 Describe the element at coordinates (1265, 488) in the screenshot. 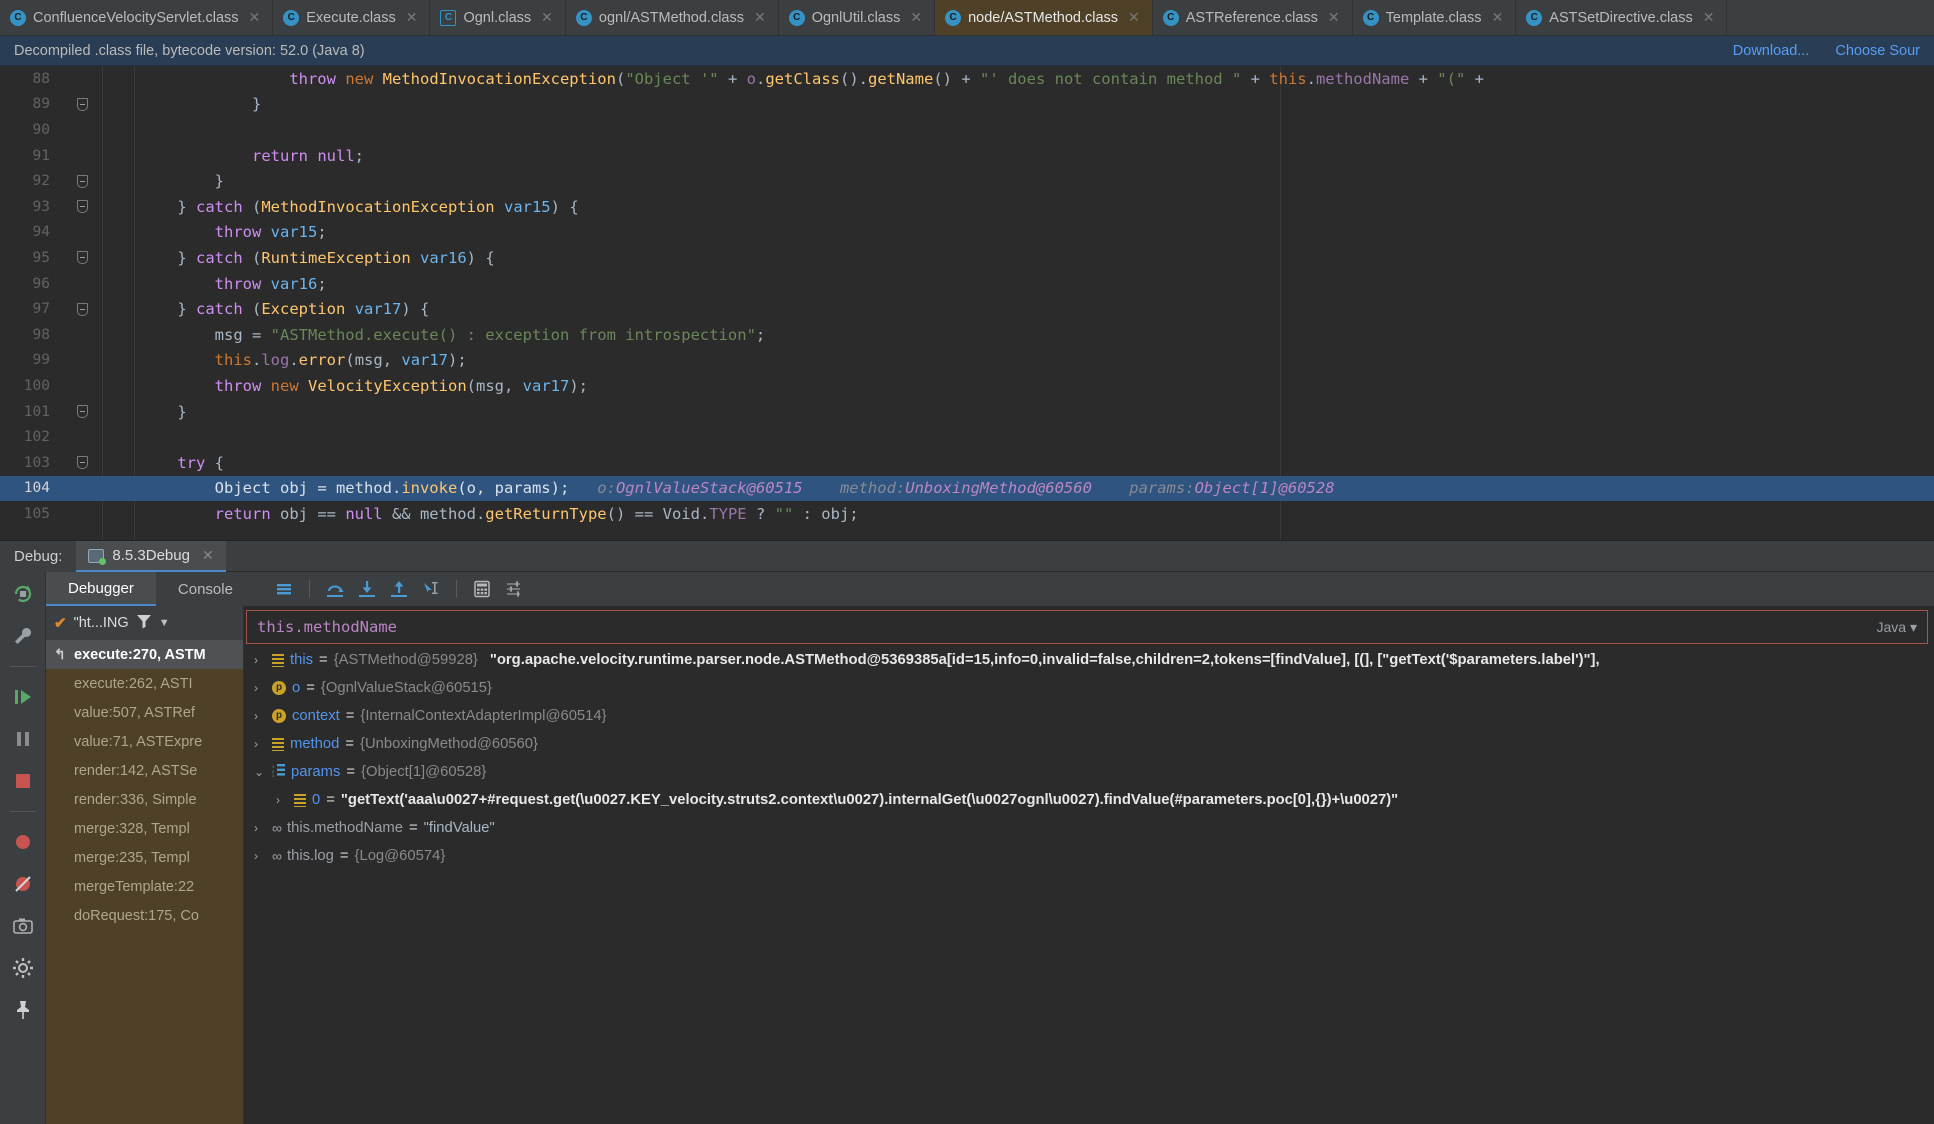

I see `inline-hint-value: Object[1]@60528` at that location.